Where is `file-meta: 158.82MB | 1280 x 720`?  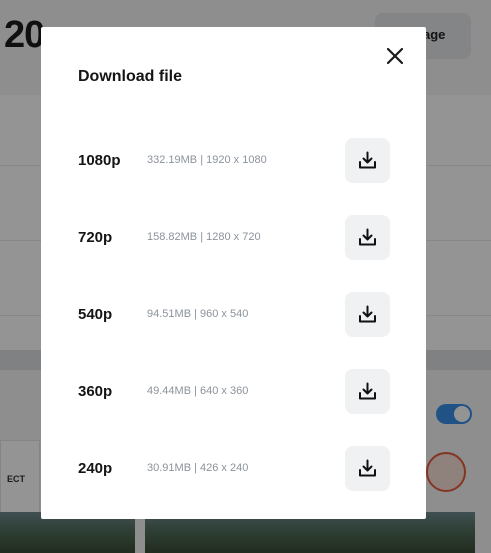 file-meta: 158.82MB | 1280 x 720 is located at coordinates (204, 237).